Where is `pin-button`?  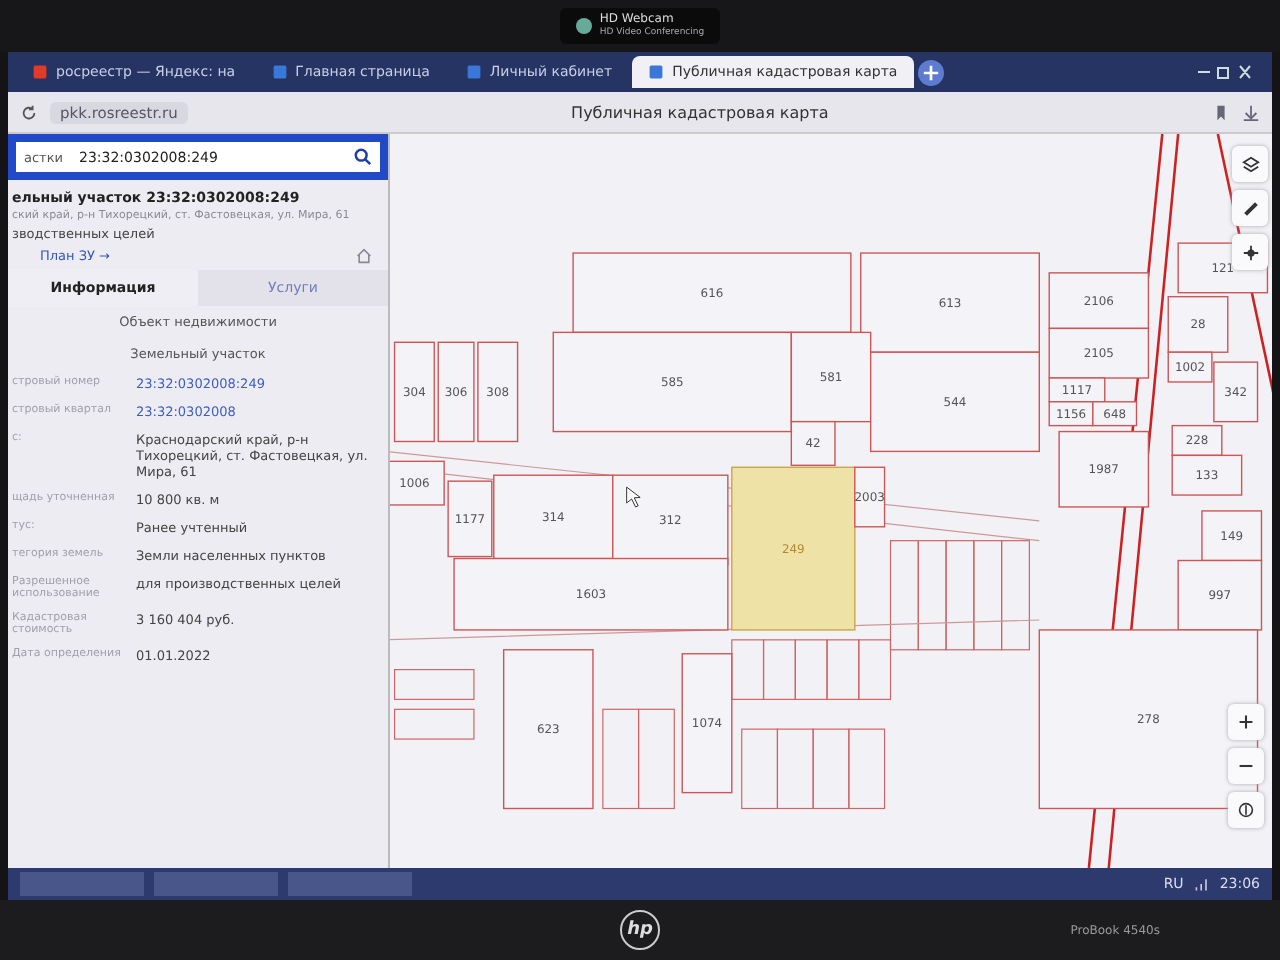 pin-button is located at coordinates (1250, 252).